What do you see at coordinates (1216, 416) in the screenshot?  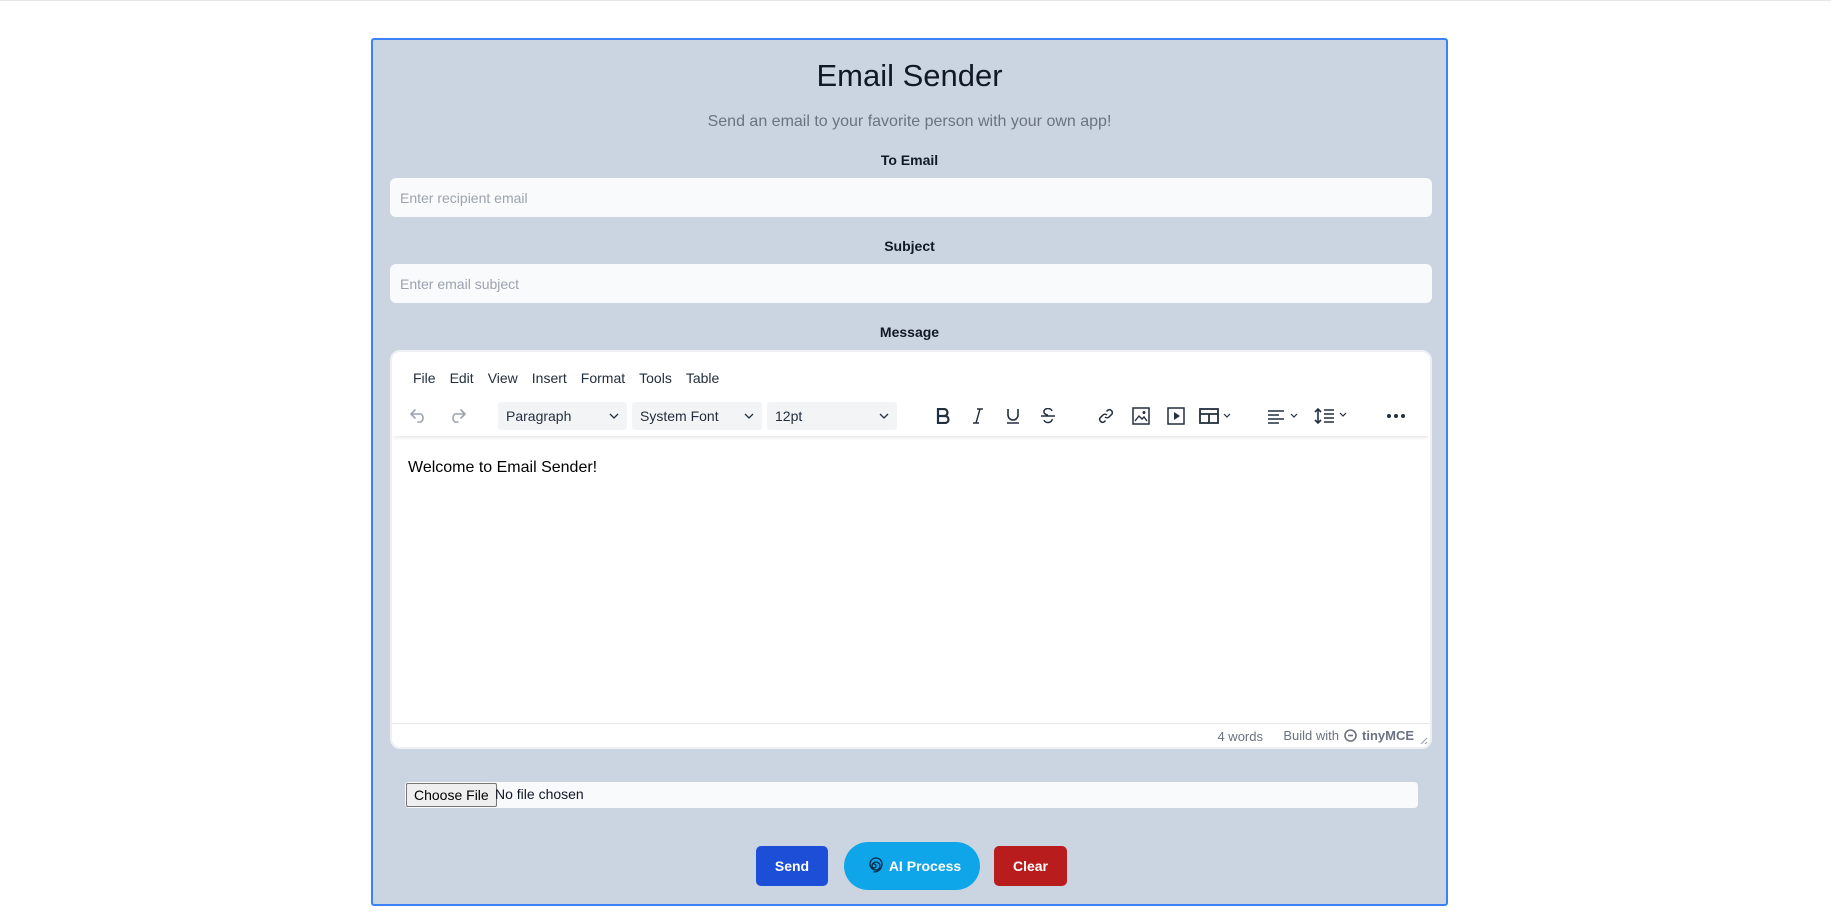 I see `table-icon` at bounding box center [1216, 416].